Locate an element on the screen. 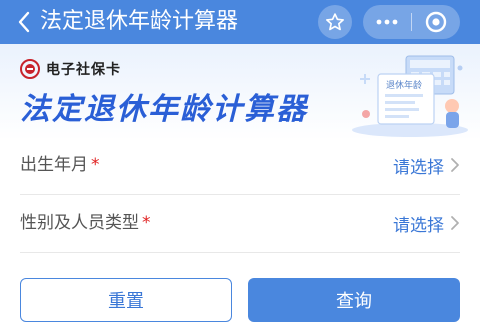 The image size is (480, 322). social-security-logo-icon is located at coordinates (30, 69).